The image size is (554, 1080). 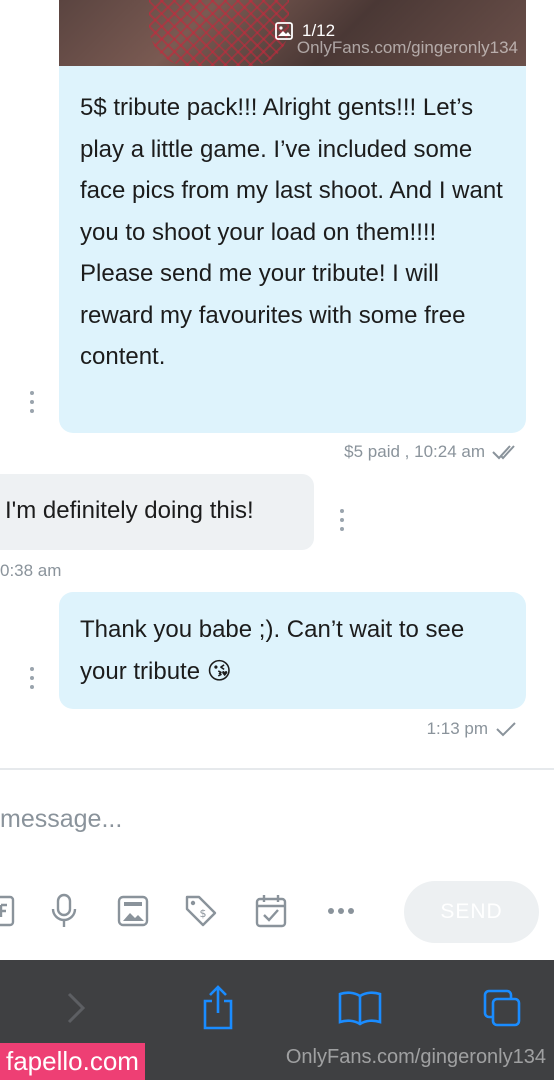 I want to click on tabs-button, so click(x=502, y=1008).